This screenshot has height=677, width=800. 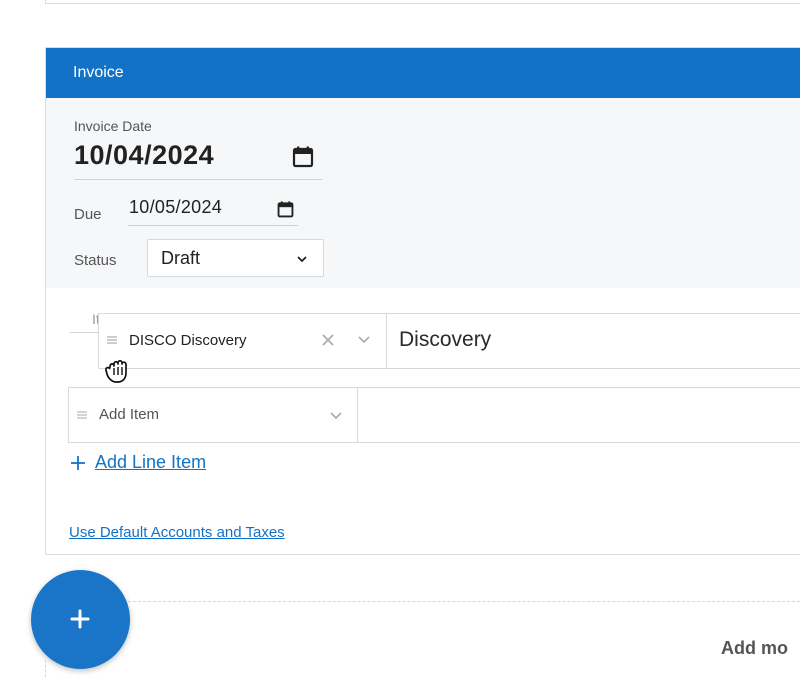 I want to click on previous-section-edge, so click(x=422, y=2).